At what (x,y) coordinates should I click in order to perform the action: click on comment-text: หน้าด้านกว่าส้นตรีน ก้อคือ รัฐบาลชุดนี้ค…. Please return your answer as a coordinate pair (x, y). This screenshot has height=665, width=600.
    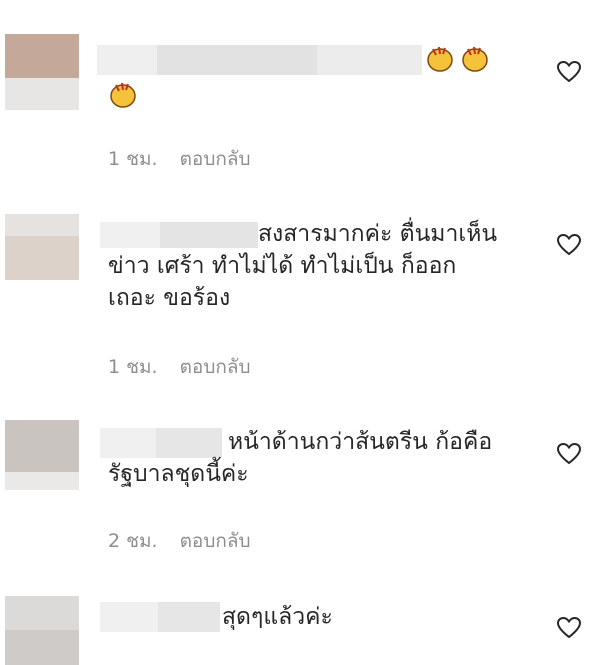
    Looking at the image, I should click on (300, 458).